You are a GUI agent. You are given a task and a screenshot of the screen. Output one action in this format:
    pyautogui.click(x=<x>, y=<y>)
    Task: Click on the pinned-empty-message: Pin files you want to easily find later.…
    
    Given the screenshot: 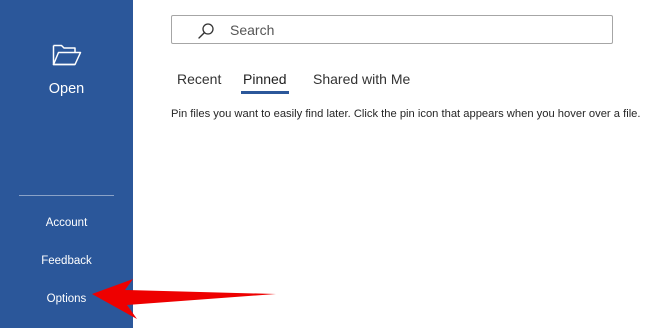 What is the action you would take?
    pyautogui.click(x=406, y=114)
    